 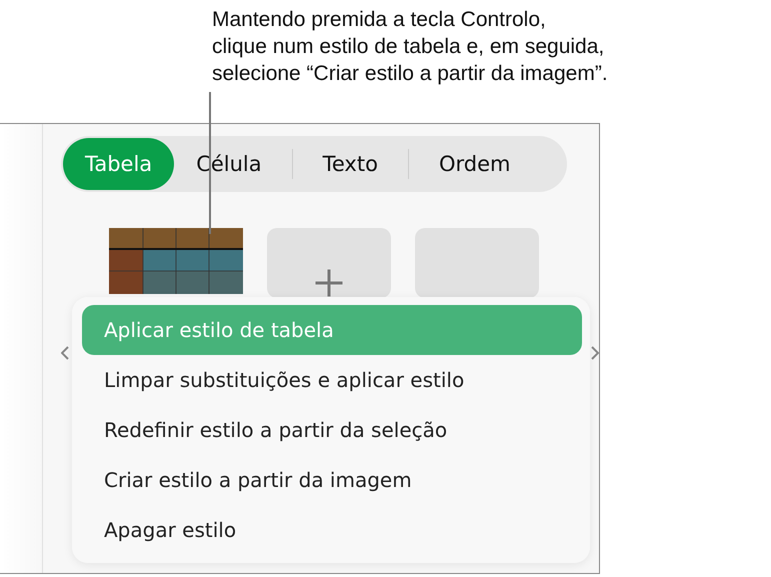 What do you see at coordinates (474, 164) in the screenshot?
I see `tab: Ordem` at bounding box center [474, 164].